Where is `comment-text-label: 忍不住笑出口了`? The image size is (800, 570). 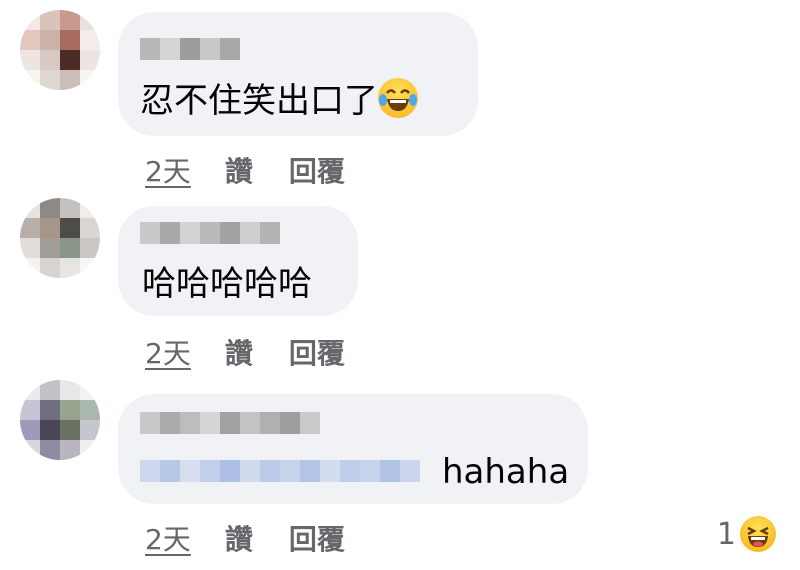
comment-text-label: 忍不住笑出口了 is located at coordinates (259, 101).